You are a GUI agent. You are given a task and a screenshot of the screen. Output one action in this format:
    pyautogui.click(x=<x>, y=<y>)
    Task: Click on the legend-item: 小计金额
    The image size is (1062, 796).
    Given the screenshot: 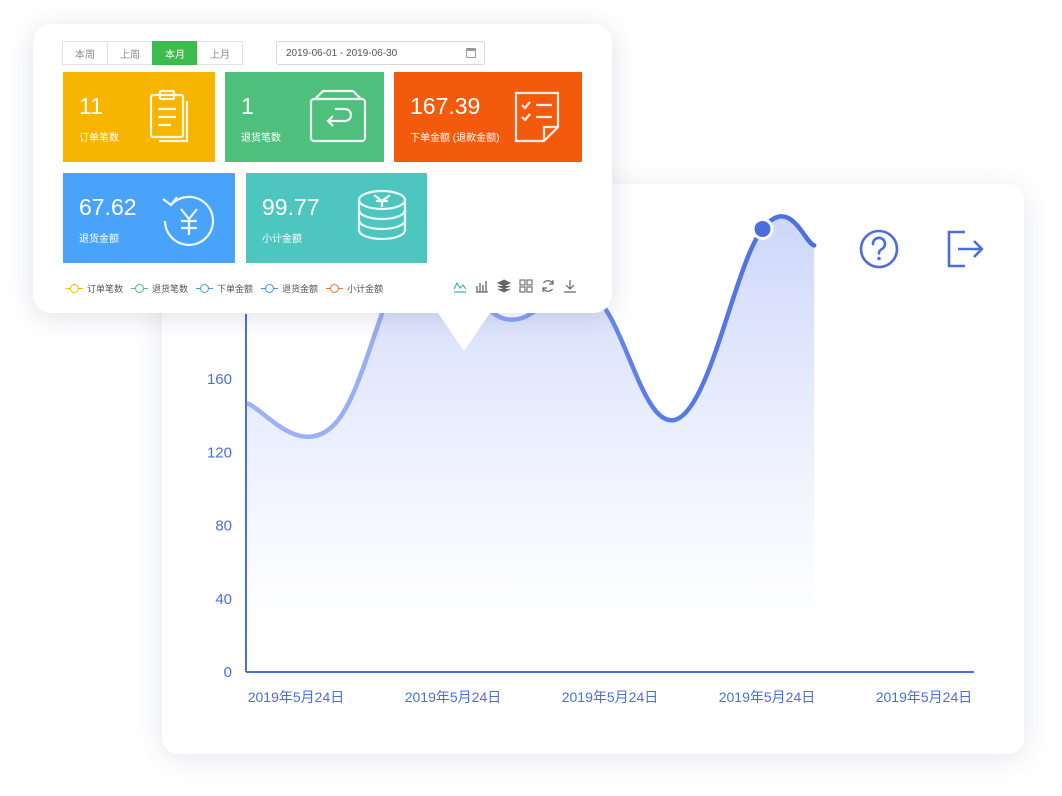 What is the action you would take?
    pyautogui.click(x=354, y=288)
    